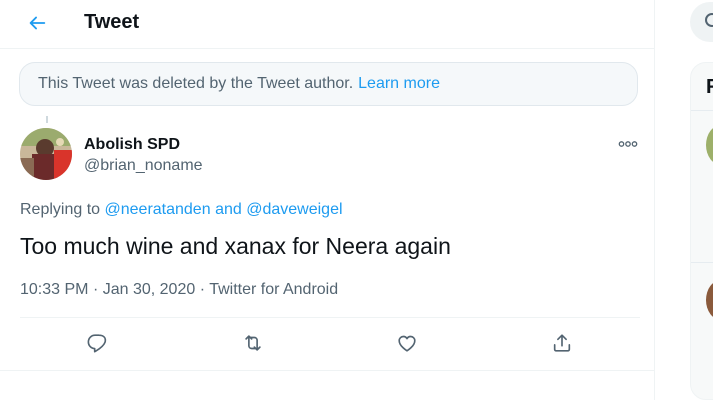 This screenshot has width=713, height=400. Describe the element at coordinates (143, 166) in the screenshot. I see `user-handle: @brian_noname` at that location.